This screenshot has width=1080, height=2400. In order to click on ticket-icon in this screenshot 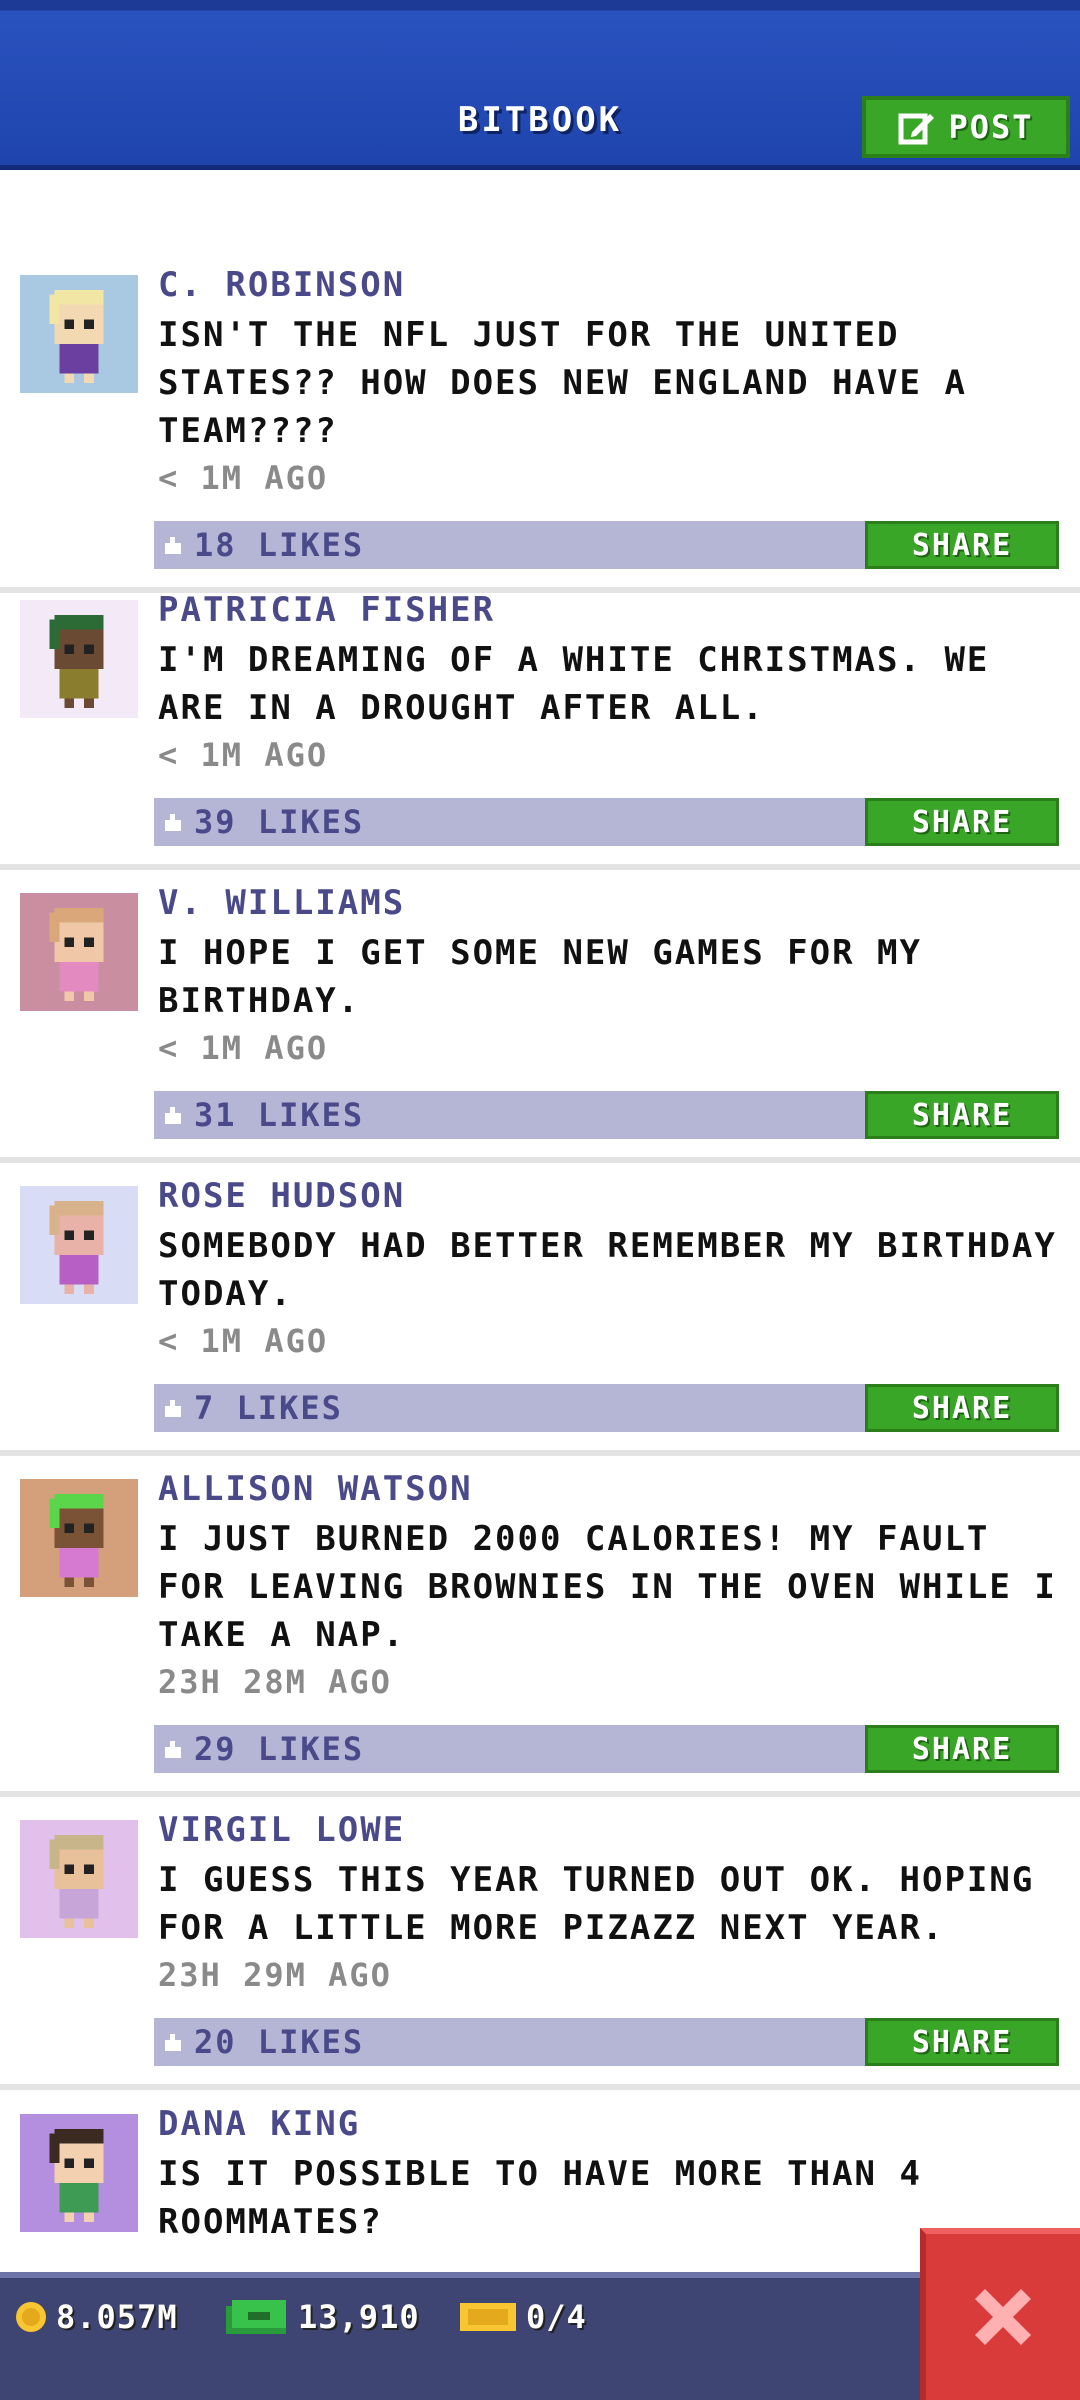, I will do `click(488, 2317)`.